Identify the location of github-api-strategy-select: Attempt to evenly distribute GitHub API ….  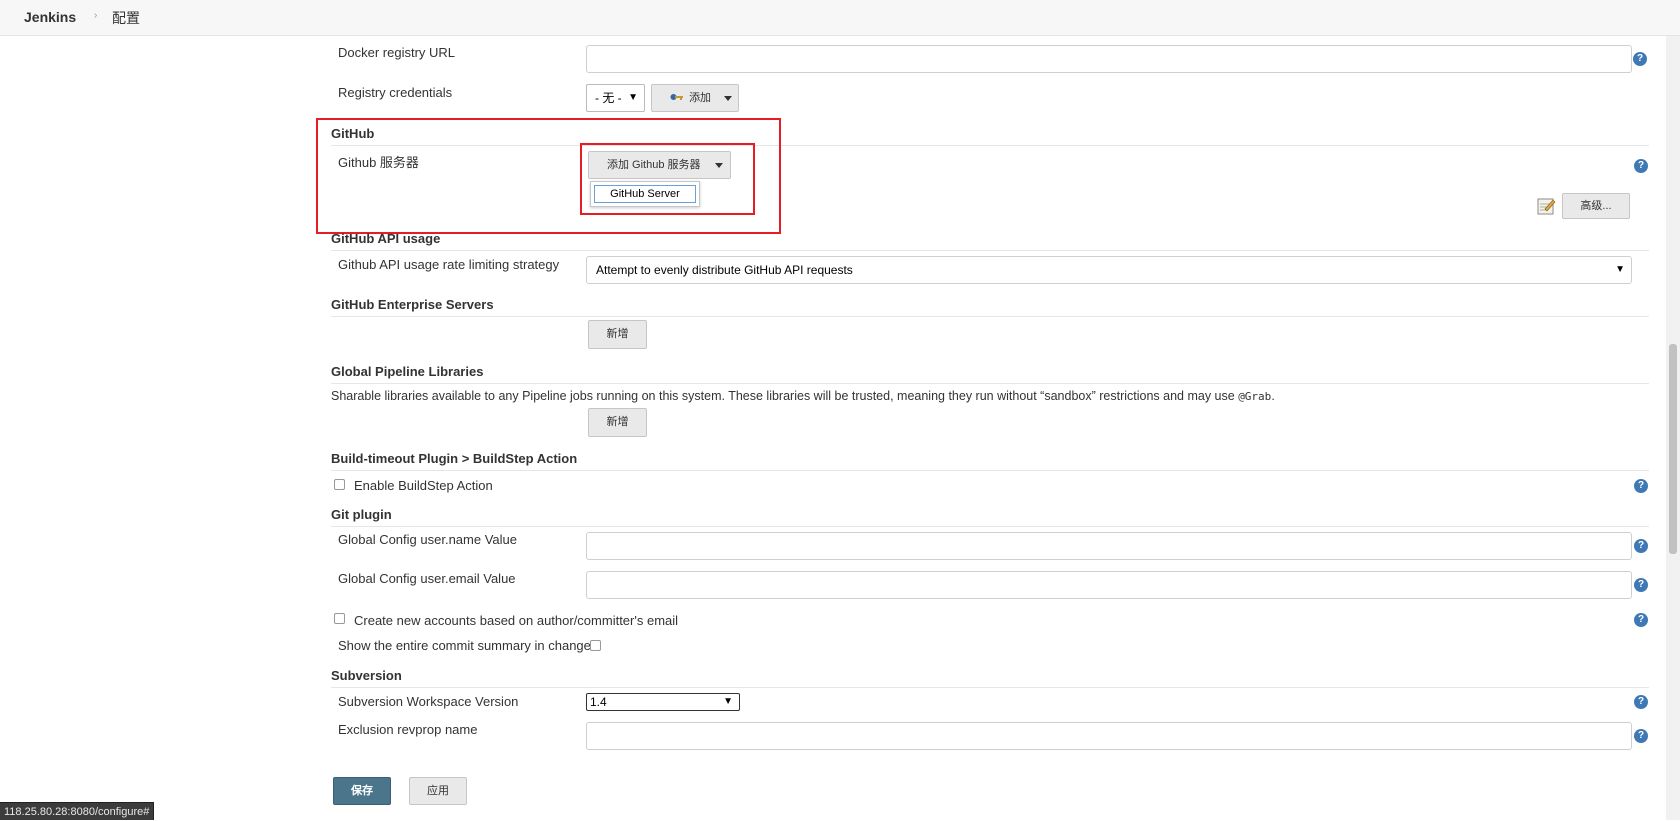
(1109, 270).